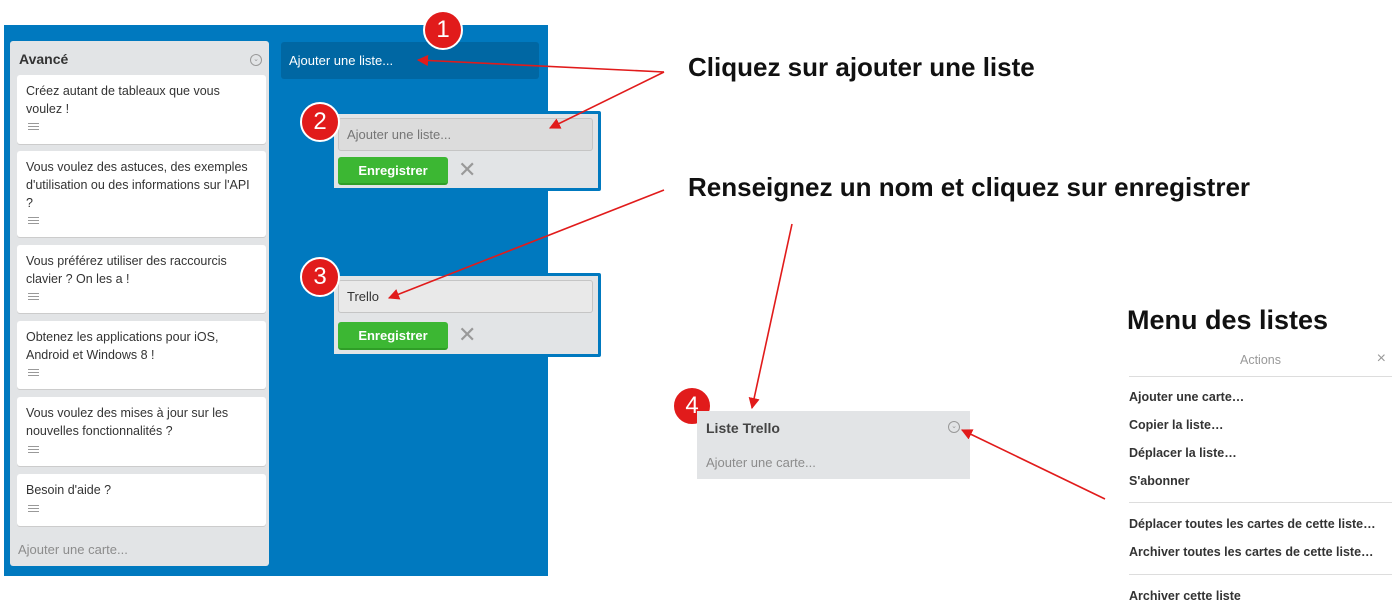 The height and width of the screenshot is (612, 1400). Describe the element at coordinates (606, 100) in the screenshot. I see `arrow-to-input` at that location.